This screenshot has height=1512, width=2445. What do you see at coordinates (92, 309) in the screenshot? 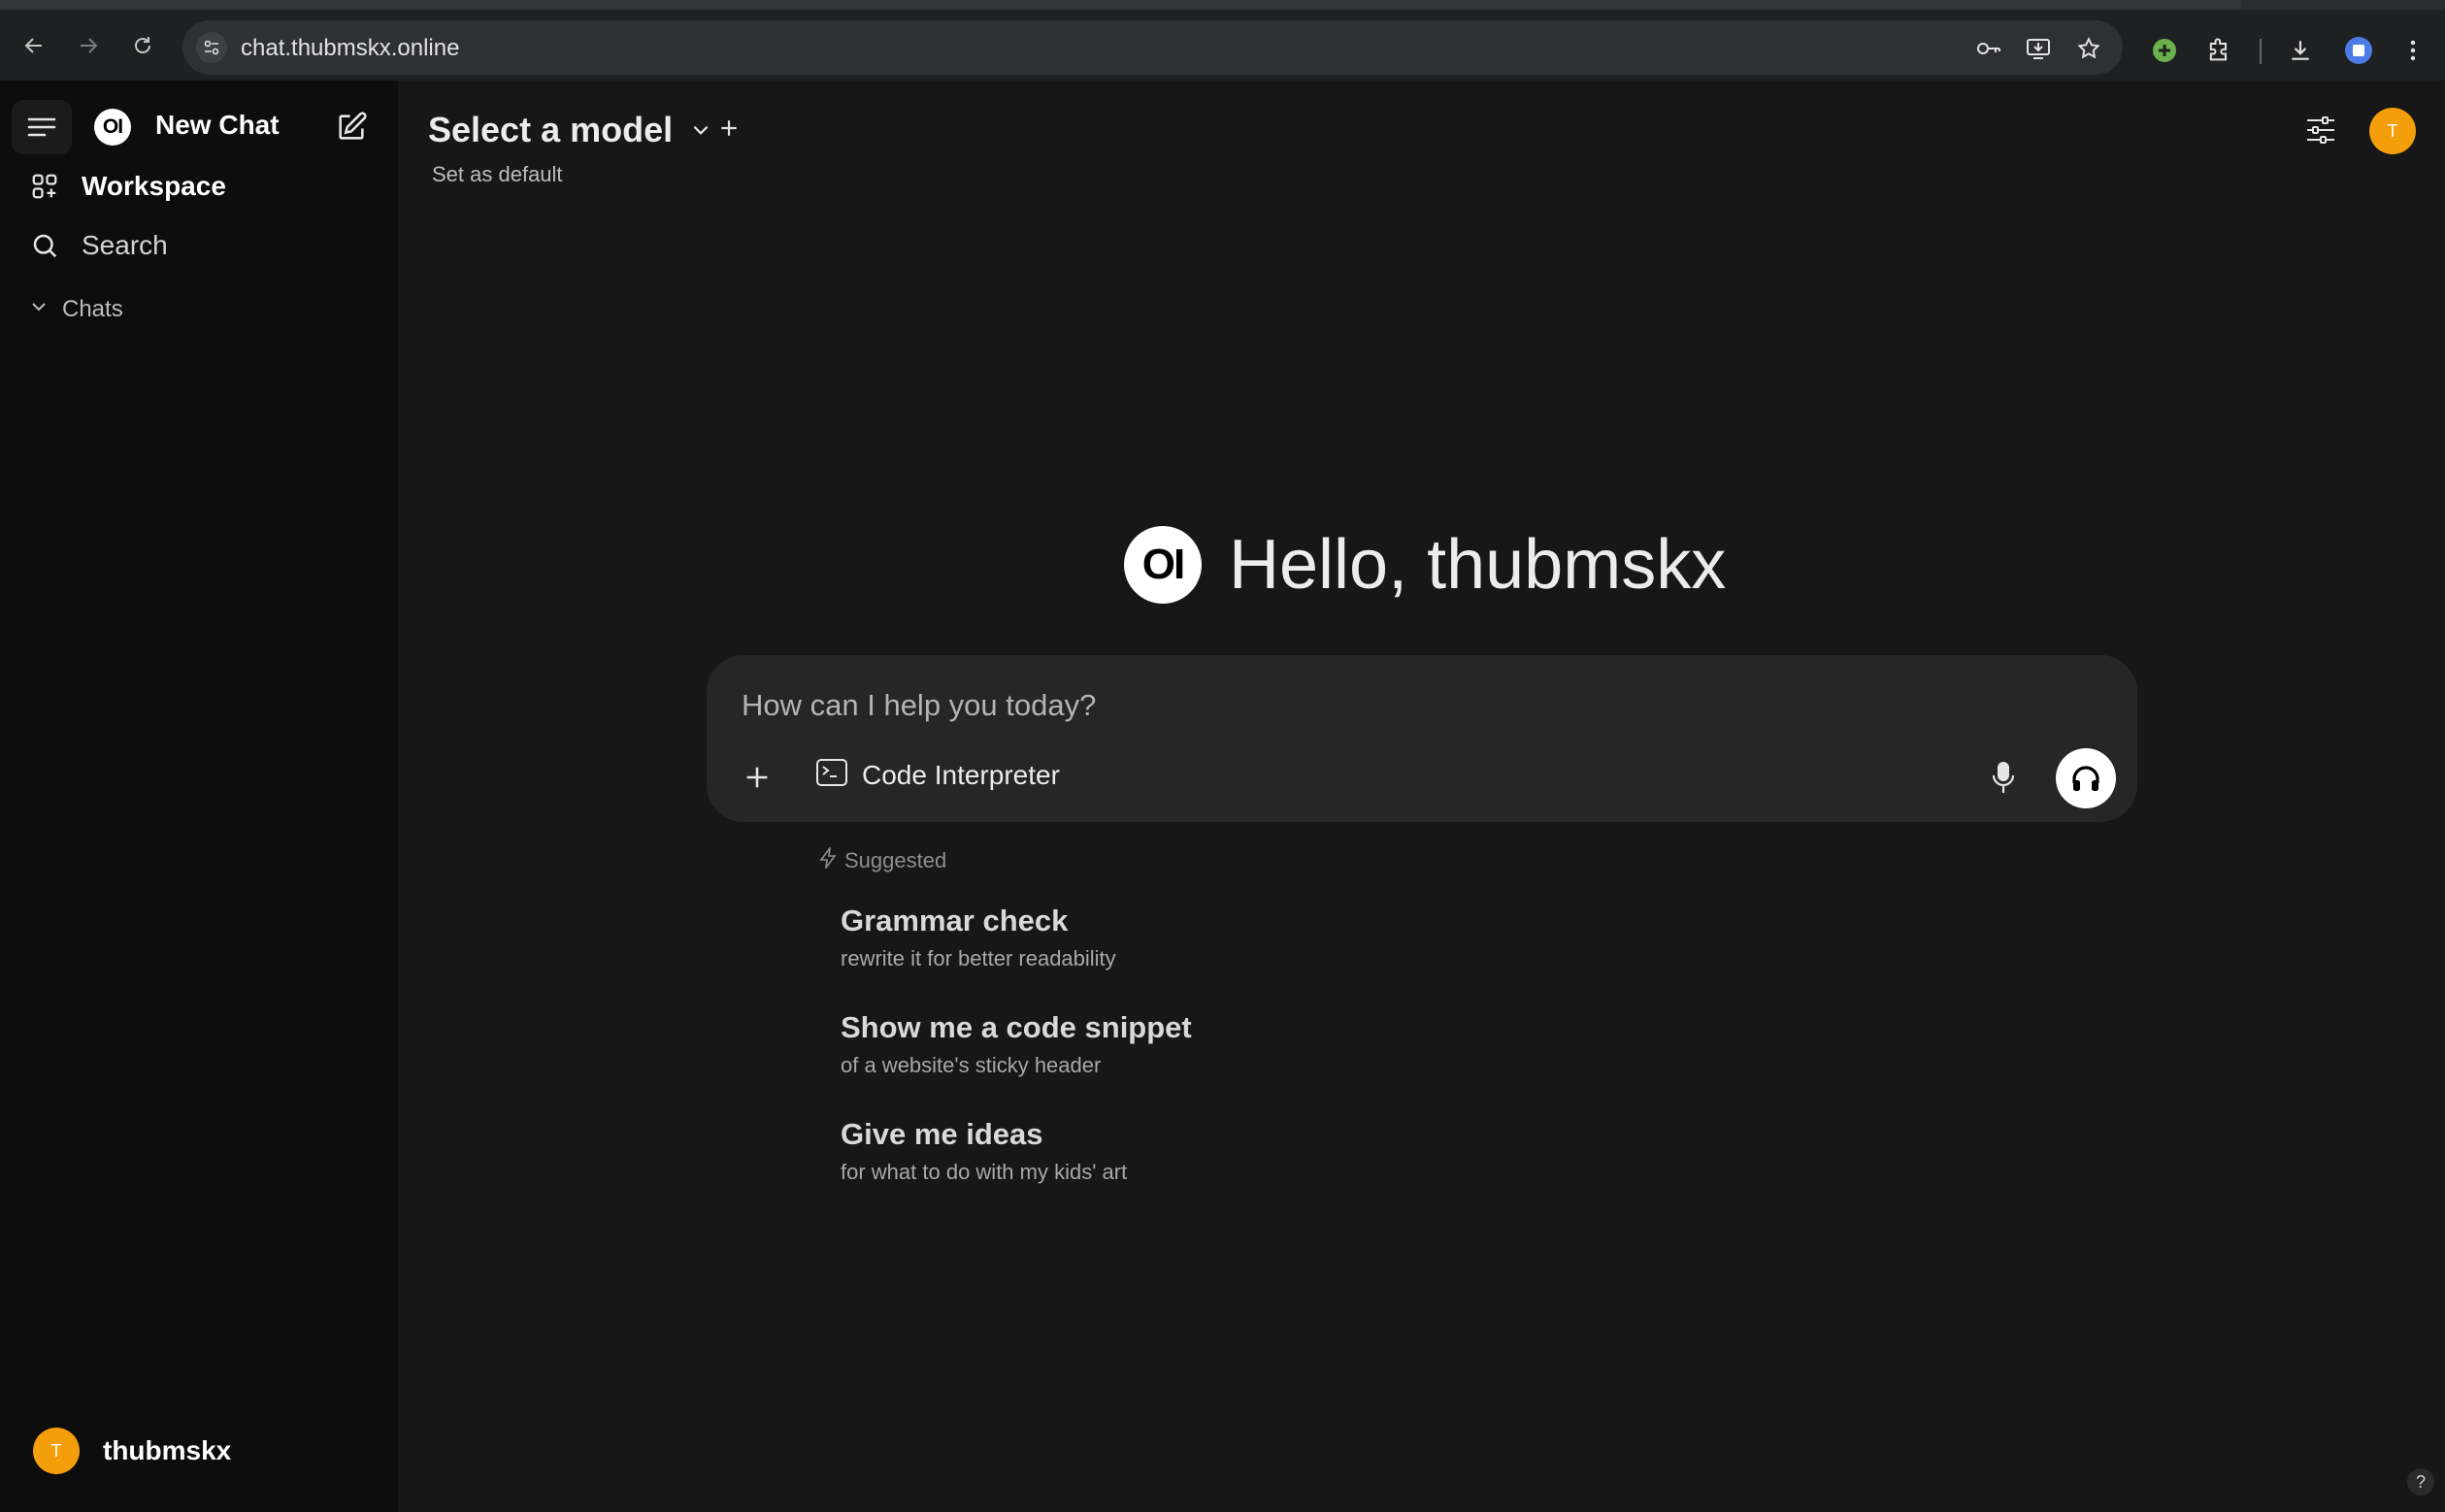
I see `chats-label: Chats` at bounding box center [92, 309].